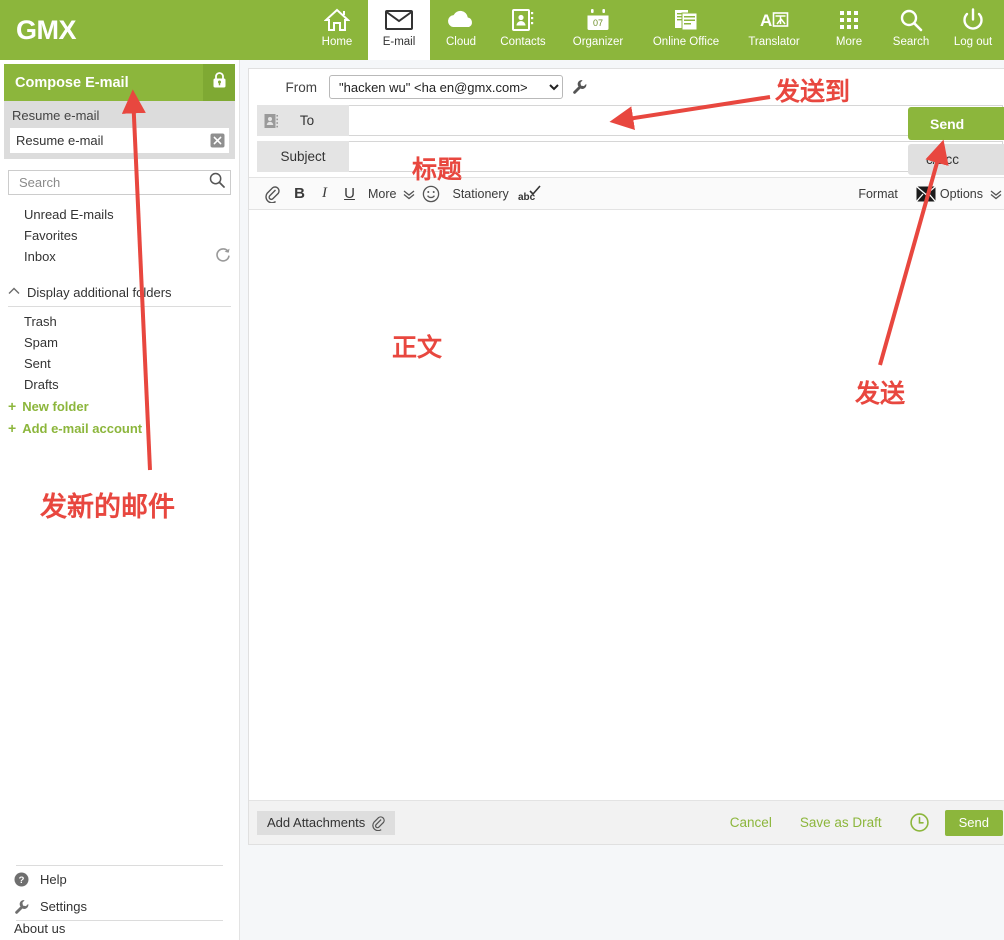  I want to click on plus-icon: +, so click(12, 406).